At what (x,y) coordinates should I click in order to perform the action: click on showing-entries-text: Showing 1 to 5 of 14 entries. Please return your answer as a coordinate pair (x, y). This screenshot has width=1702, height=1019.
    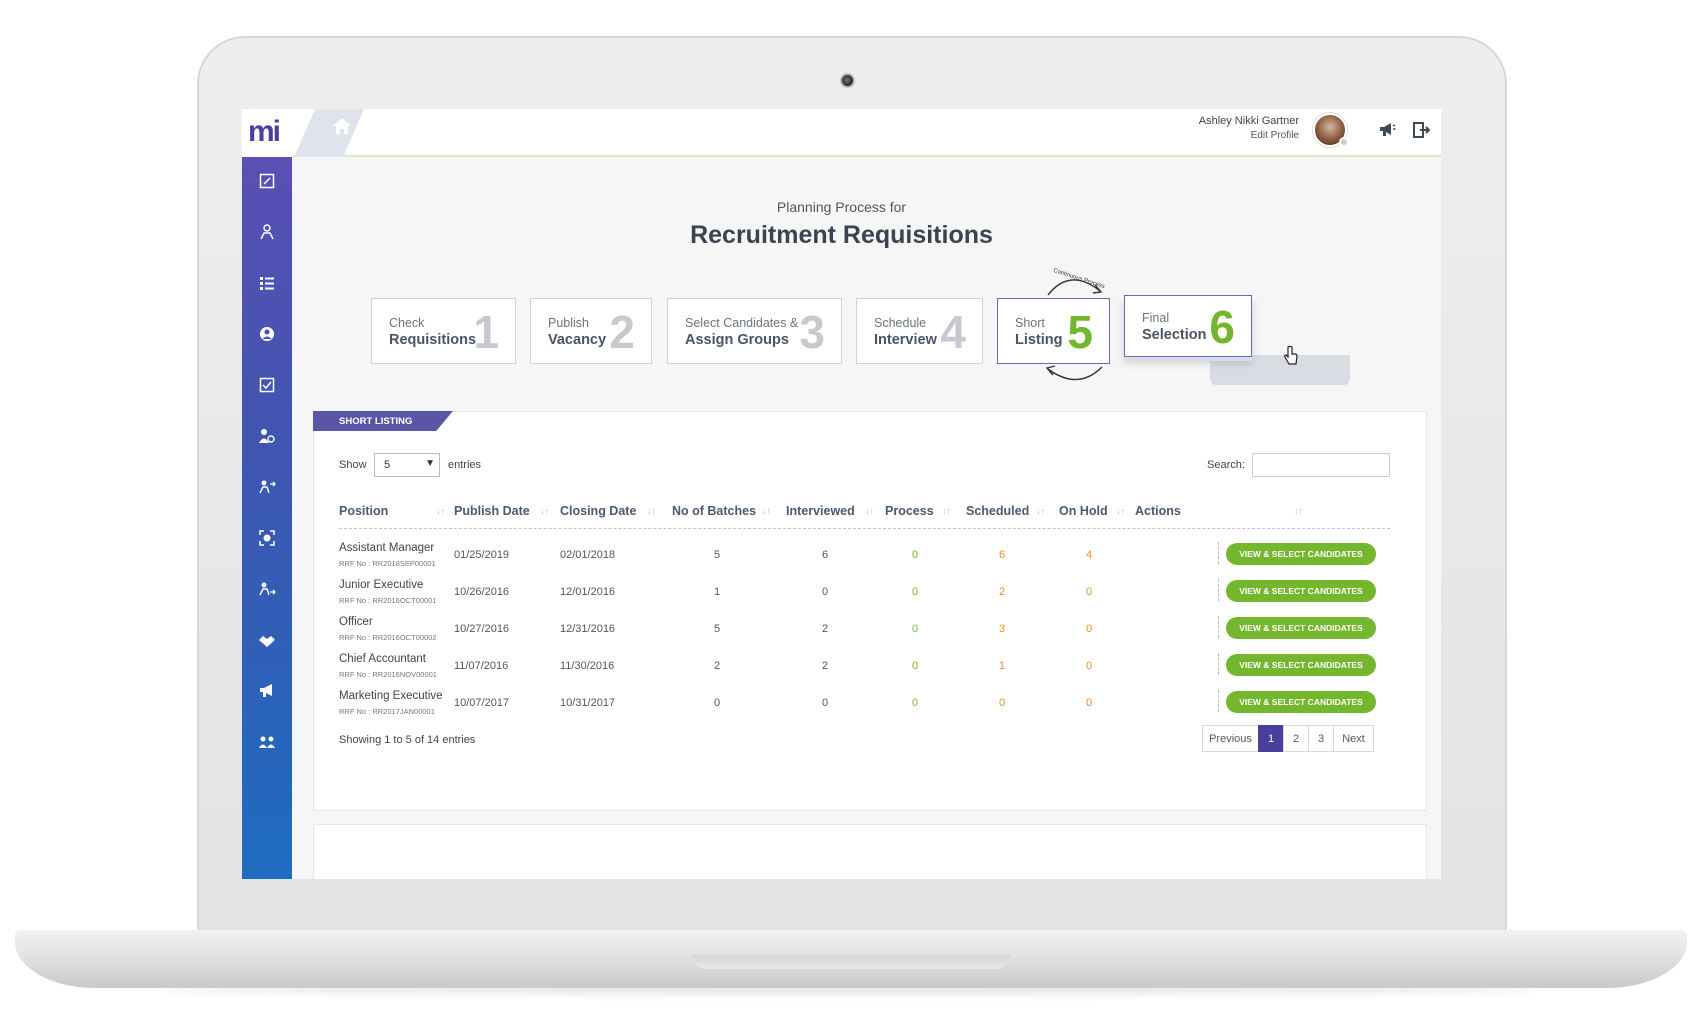
    Looking at the image, I should click on (407, 740).